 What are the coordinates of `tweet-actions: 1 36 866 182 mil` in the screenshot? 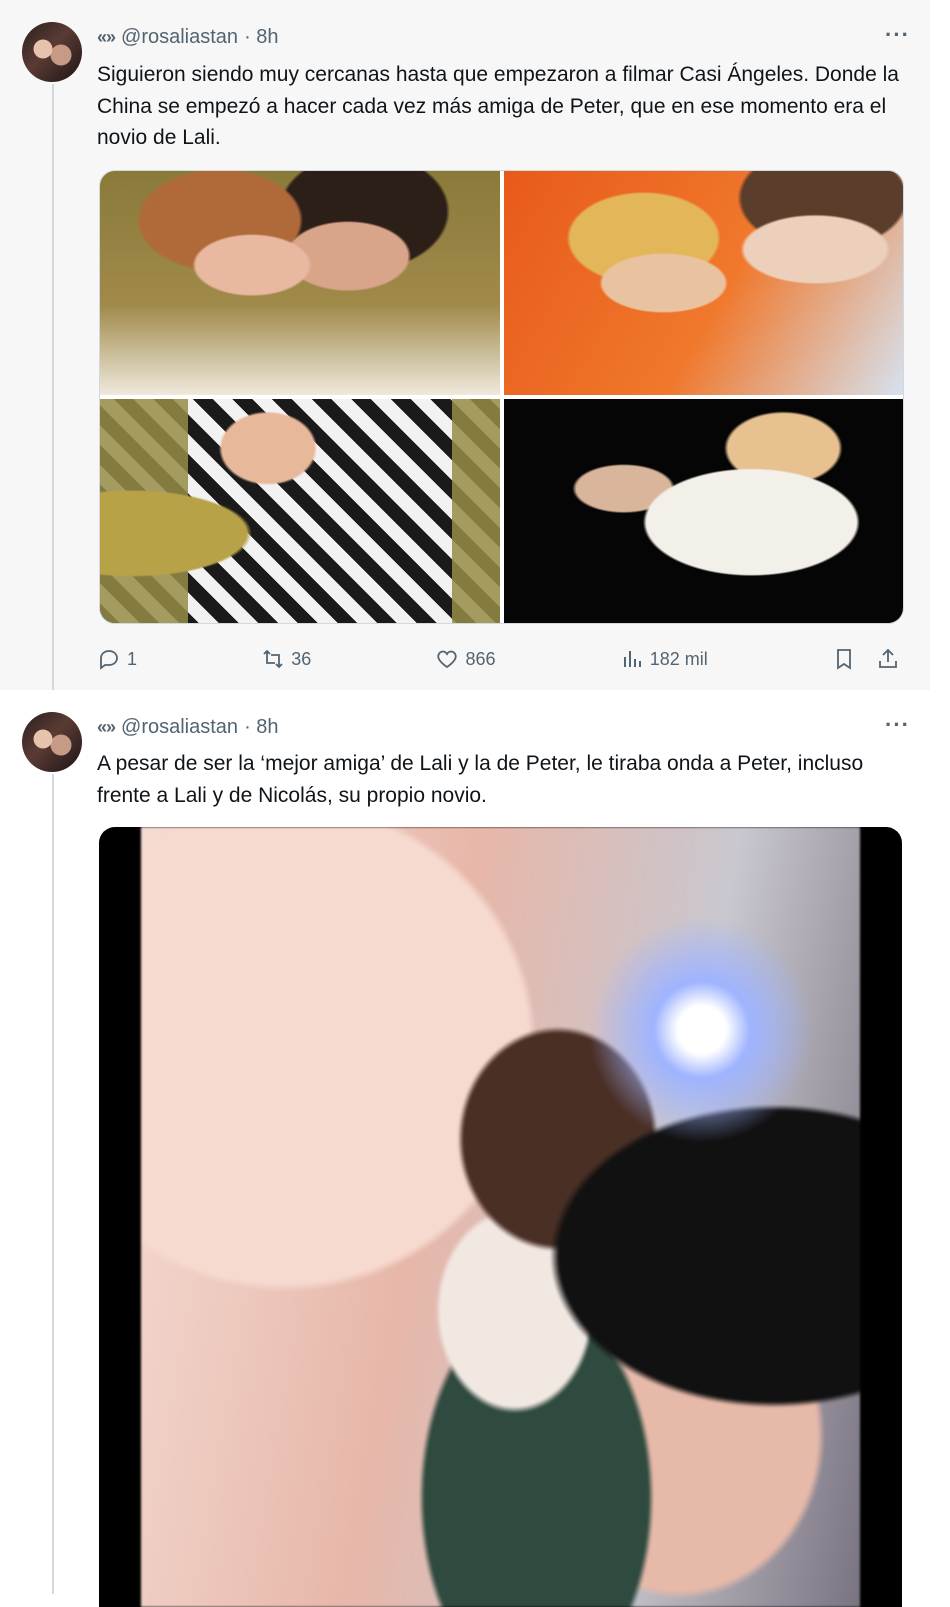 It's located at (498, 659).